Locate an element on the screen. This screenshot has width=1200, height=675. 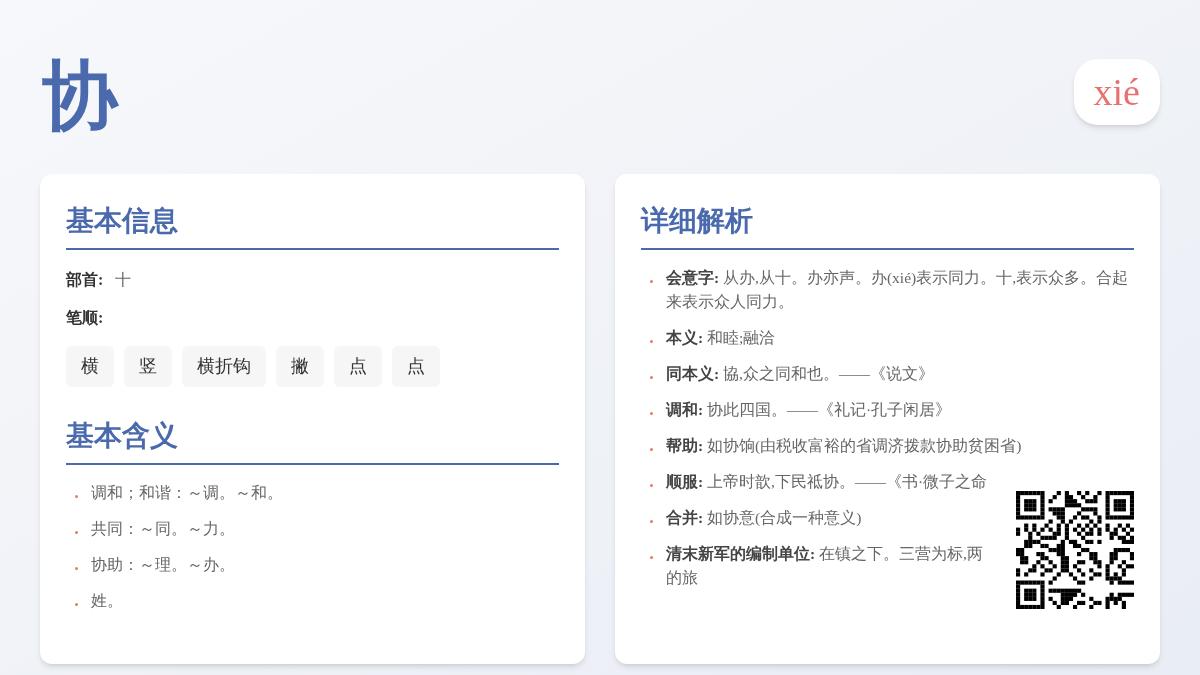
meaning-text: 协助：～理。～办。 is located at coordinates (163, 565).